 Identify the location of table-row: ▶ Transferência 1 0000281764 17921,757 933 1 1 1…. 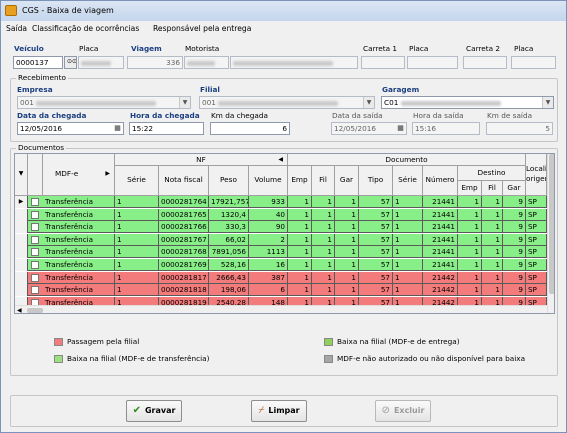
(281, 202).